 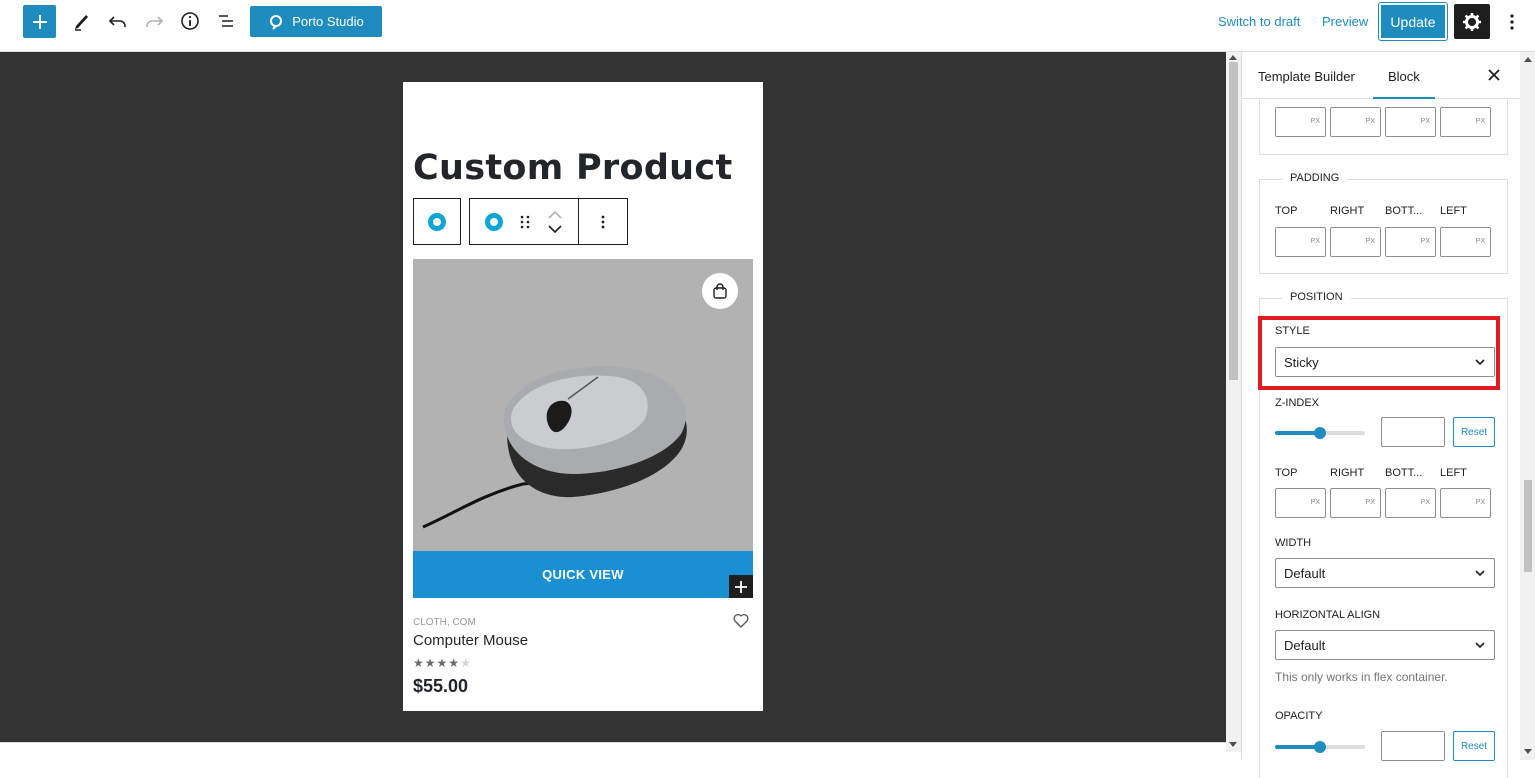 I want to click on plus-icon, so click(x=741, y=586).